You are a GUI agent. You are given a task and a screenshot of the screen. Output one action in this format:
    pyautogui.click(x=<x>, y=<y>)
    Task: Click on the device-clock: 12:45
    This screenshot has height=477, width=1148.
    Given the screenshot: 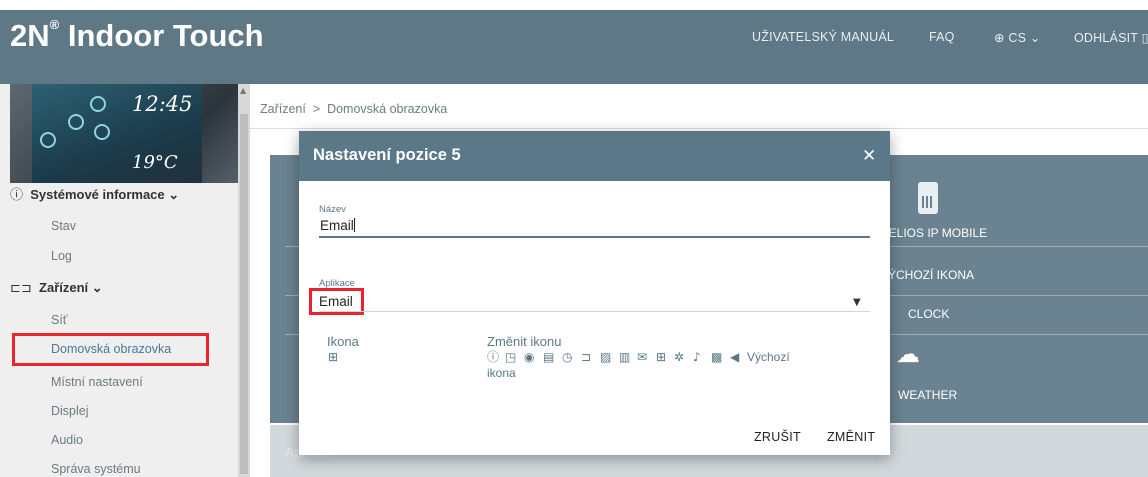 What is the action you would take?
    pyautogui.click(x=162, y=104)
    